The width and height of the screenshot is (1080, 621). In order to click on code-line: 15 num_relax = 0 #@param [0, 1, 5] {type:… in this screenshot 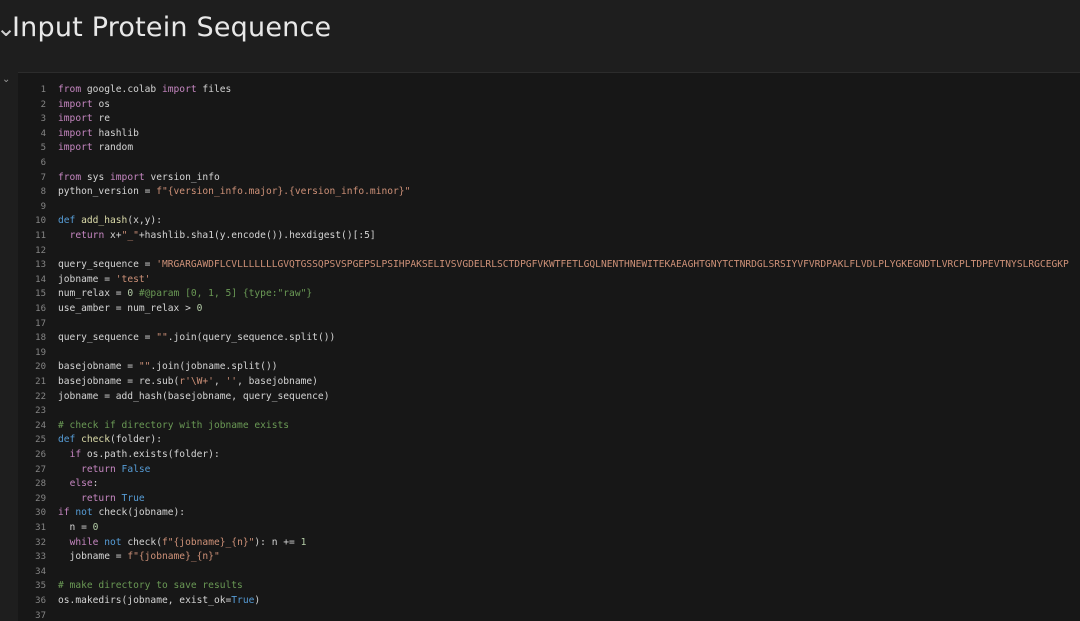, I will do `click(549, 294)`.